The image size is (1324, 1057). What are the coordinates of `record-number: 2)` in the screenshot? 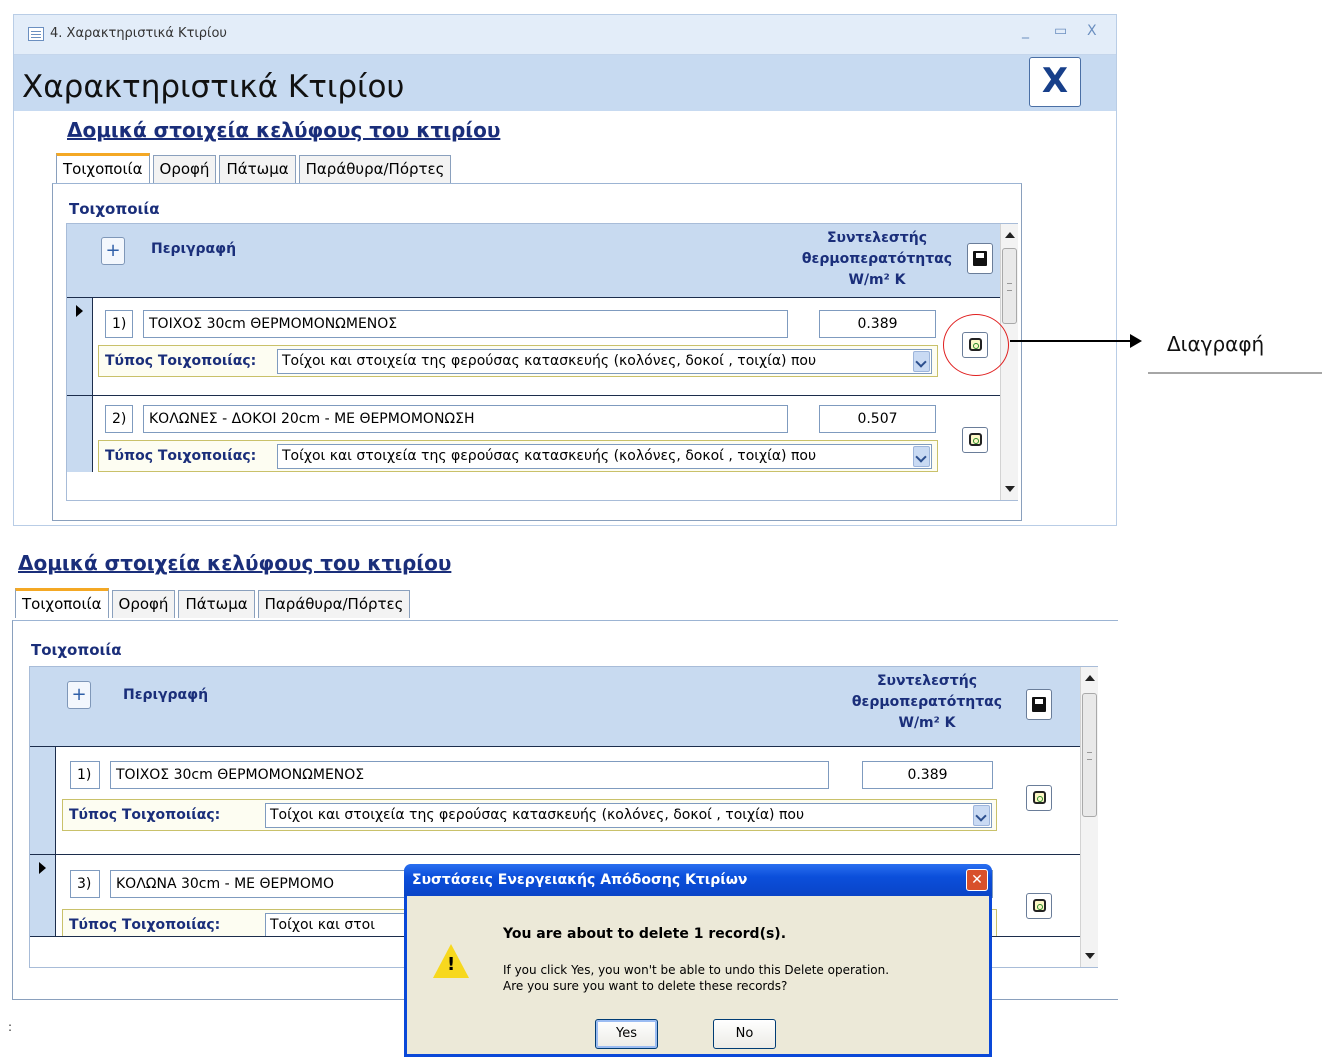 It's located at (119, 419).